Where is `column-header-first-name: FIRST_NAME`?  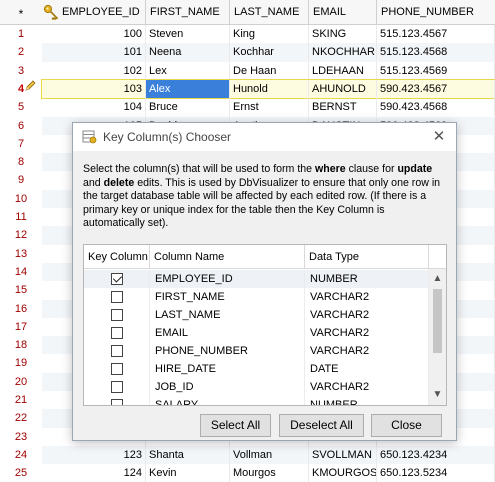 column-header-first-name: FIRST_NAME is located at coordinates (188, 12).